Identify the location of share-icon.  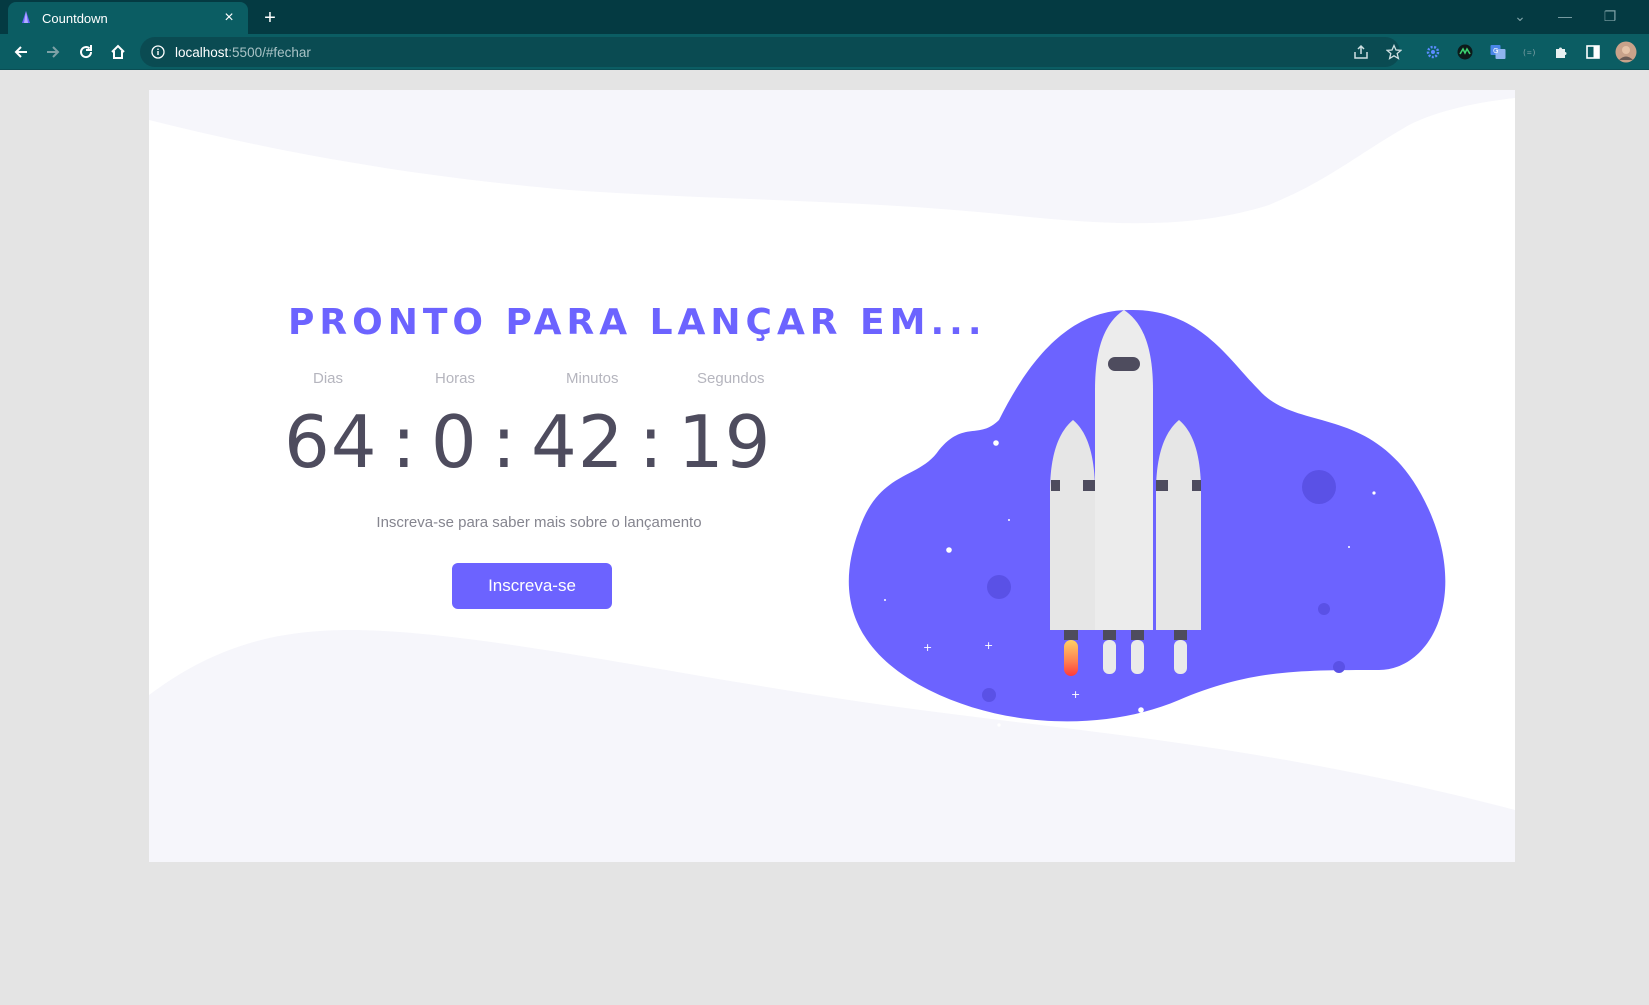
(1361, 52).